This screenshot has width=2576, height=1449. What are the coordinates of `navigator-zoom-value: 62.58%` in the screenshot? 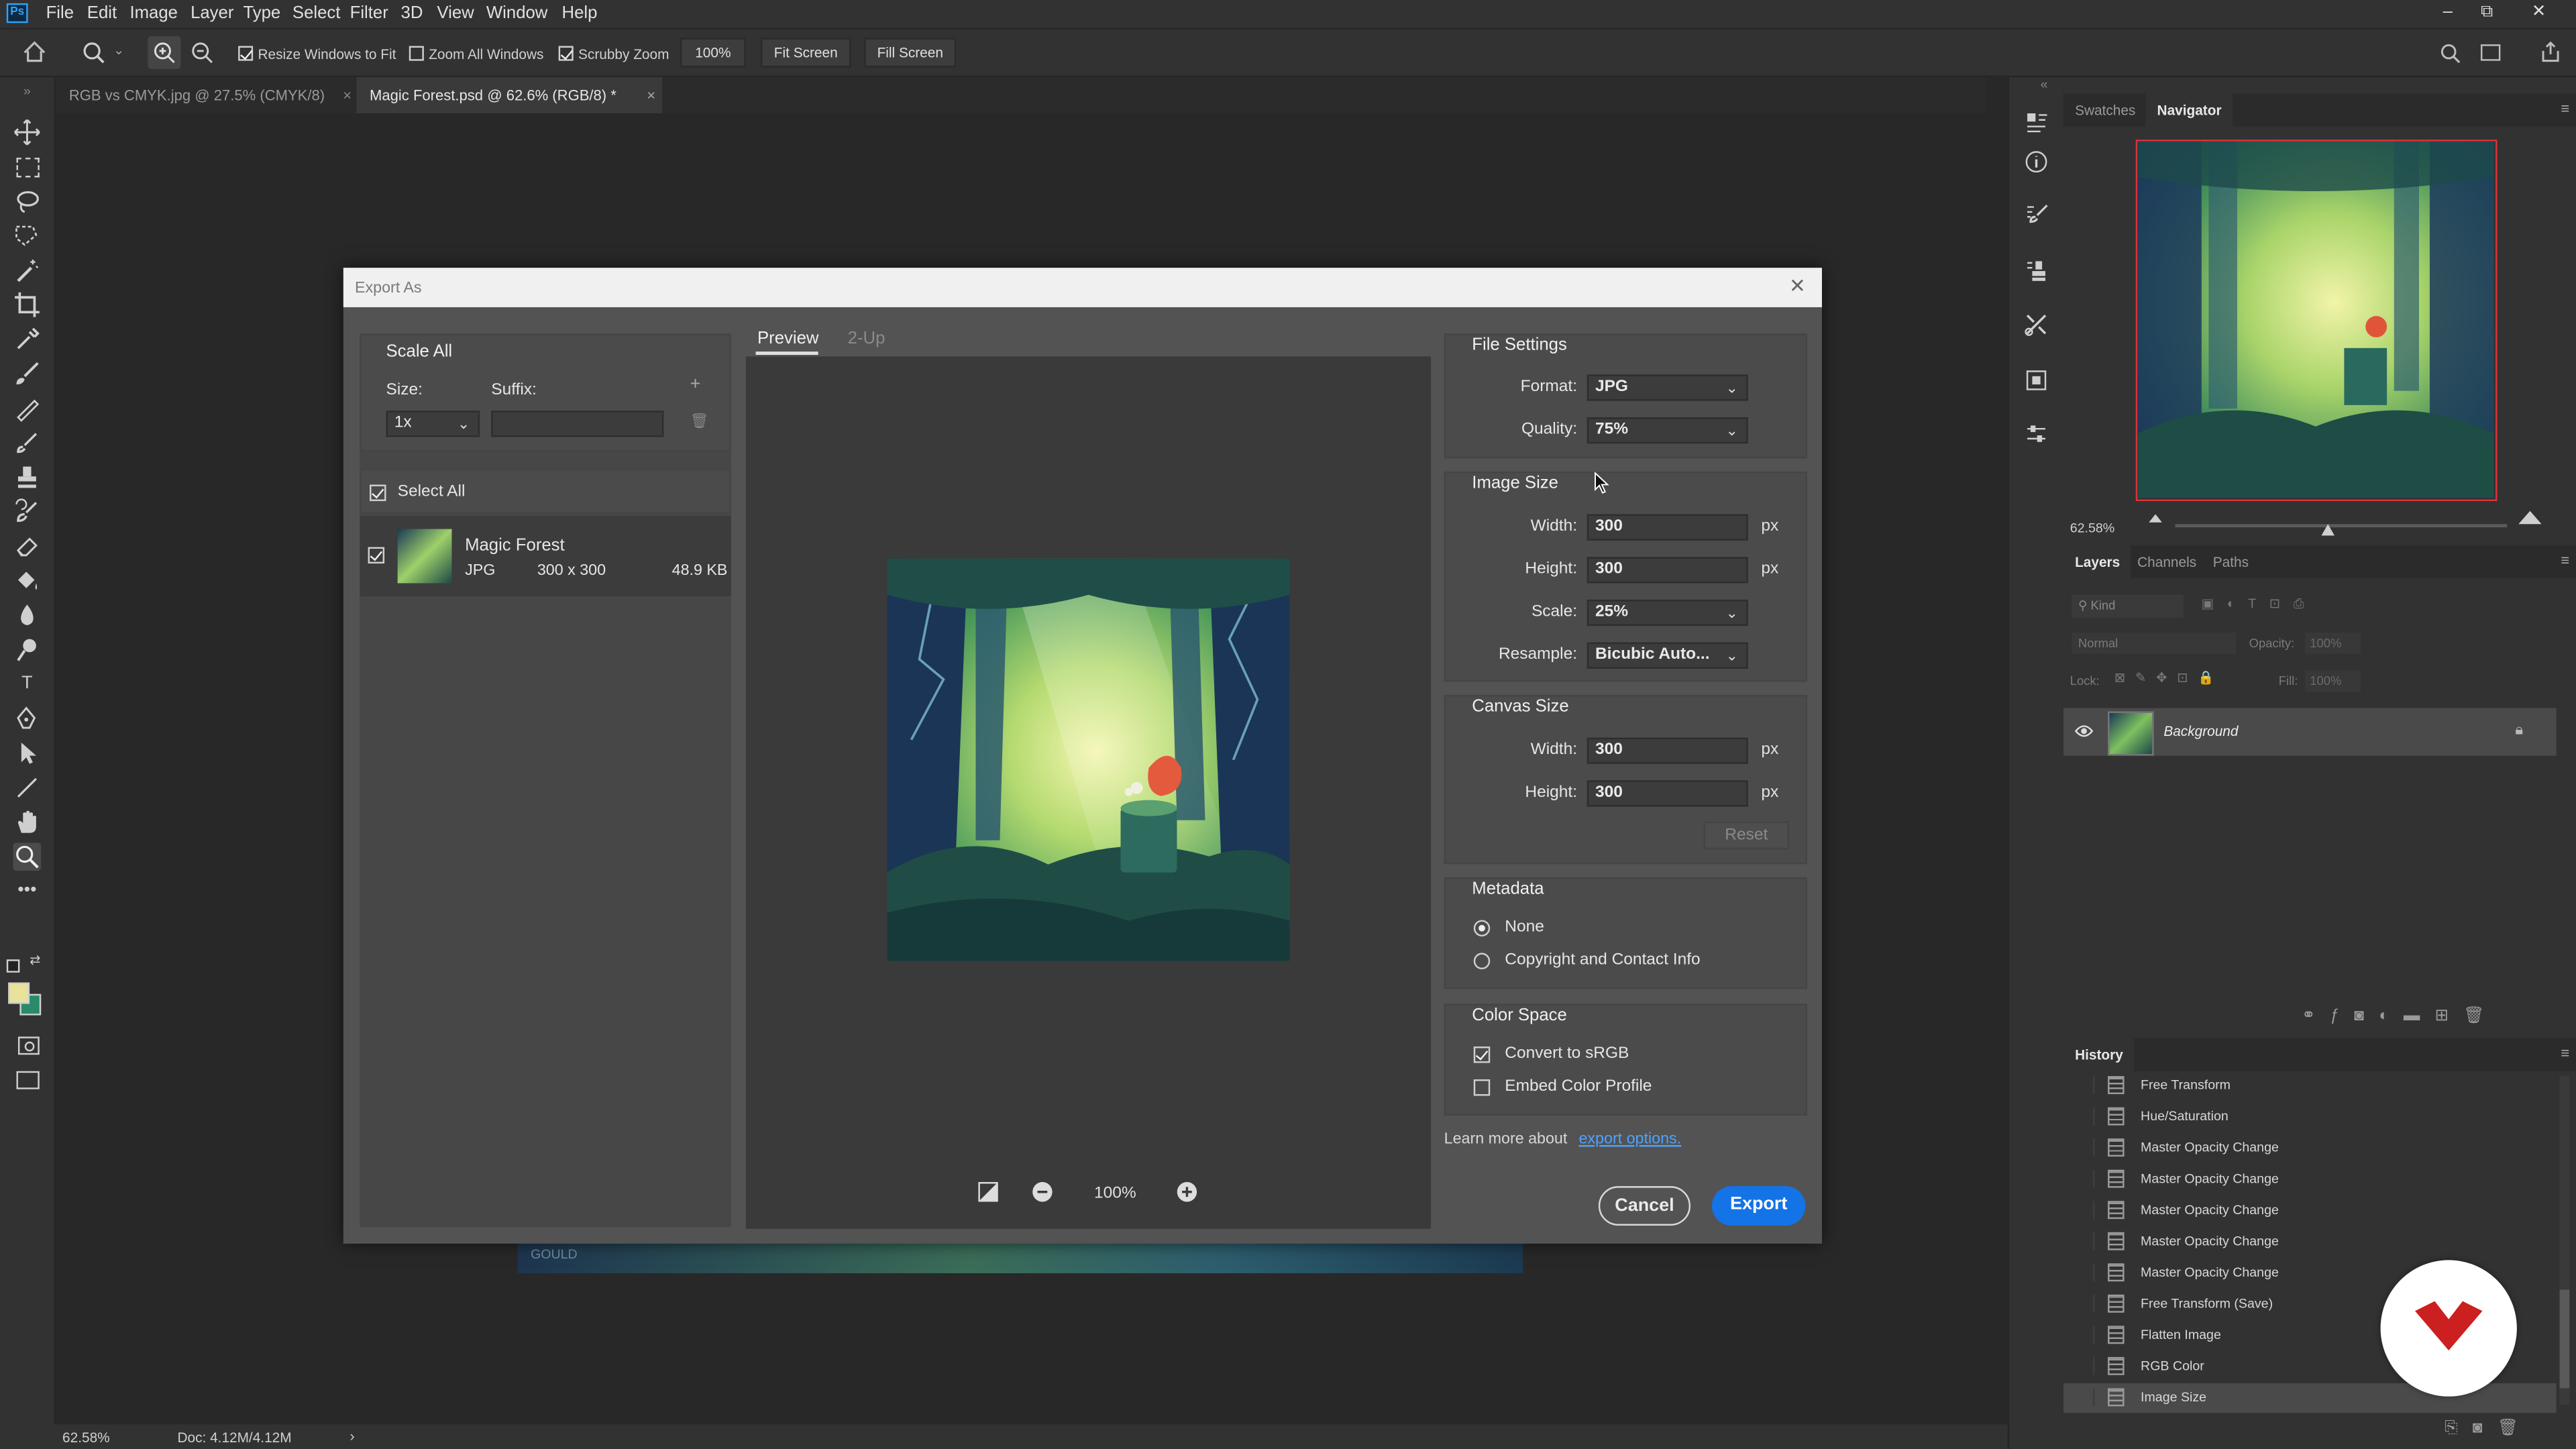 It's located at (2092, 528).